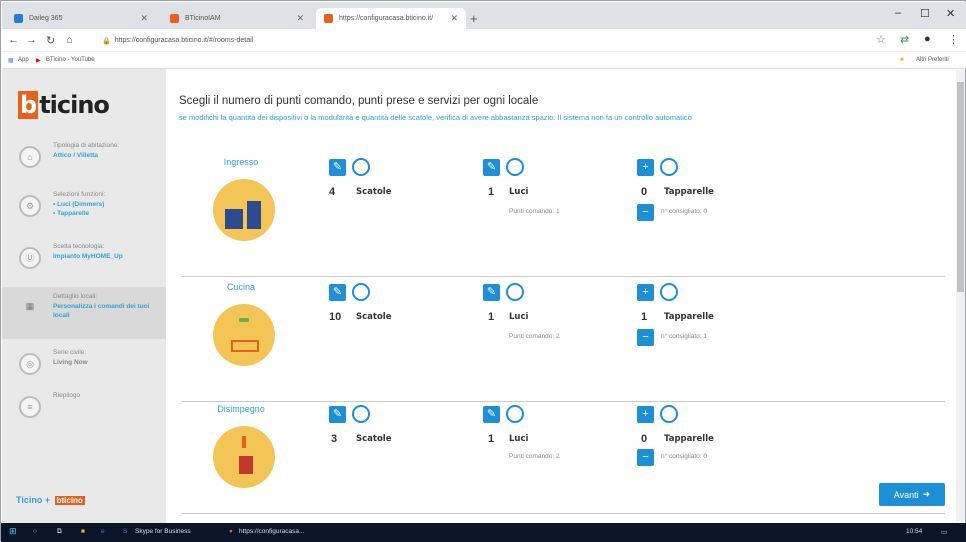  What do you see at coordinates (79, 194) in the screenshot?
I see `step-title: Selezioni funzioni:` at bounding box center [79, 194].